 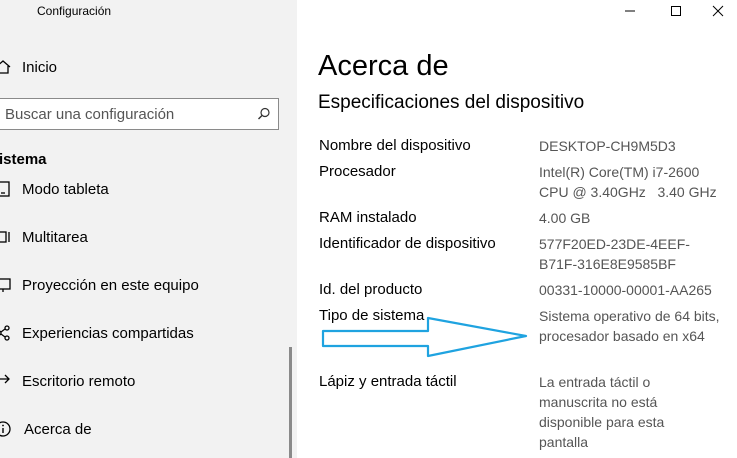 I want to click on sidebar-item-about: Acerca de, so click(x=148, y=429).